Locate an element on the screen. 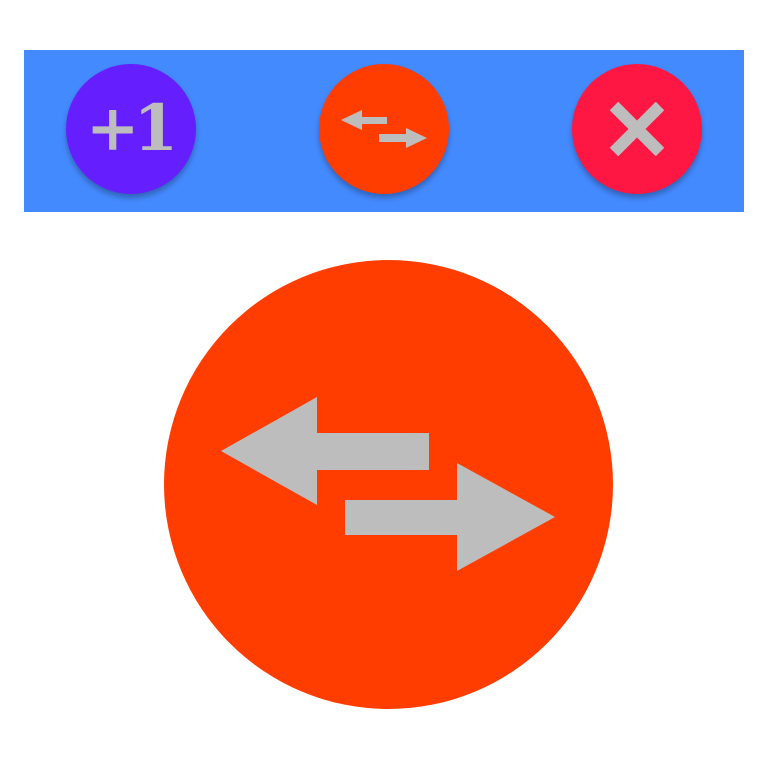  close-icon is located at coordinates (637, 129).